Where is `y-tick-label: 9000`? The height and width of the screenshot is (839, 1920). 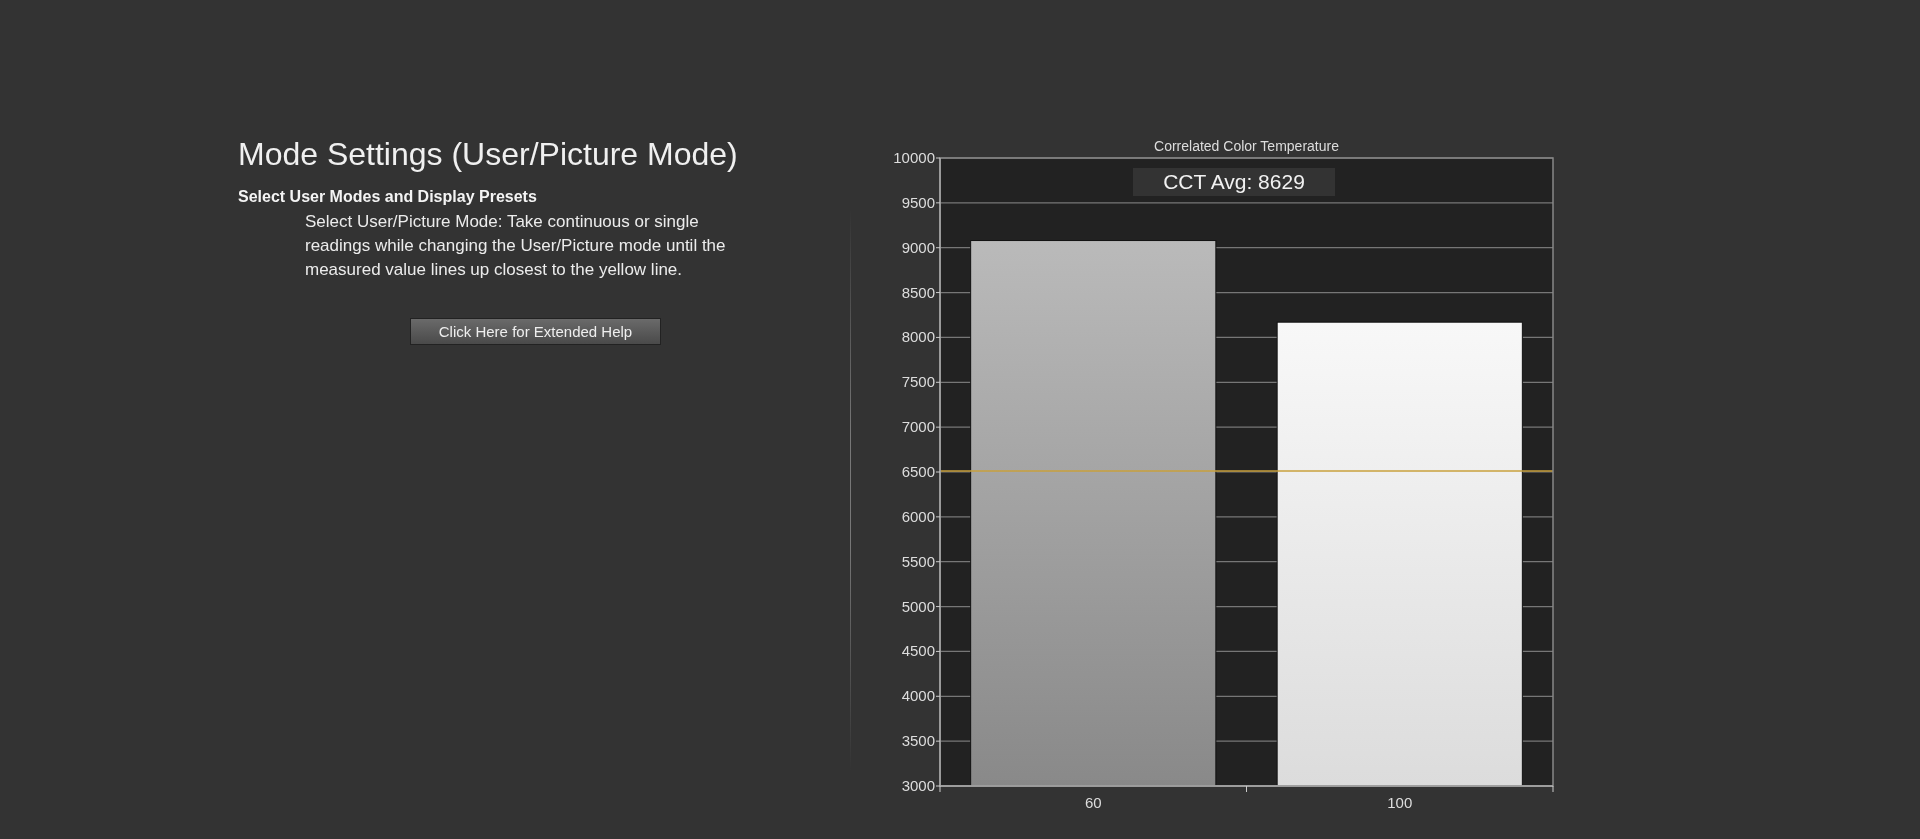 y-tick-label: 9000 is located at coordinates (918, 247).